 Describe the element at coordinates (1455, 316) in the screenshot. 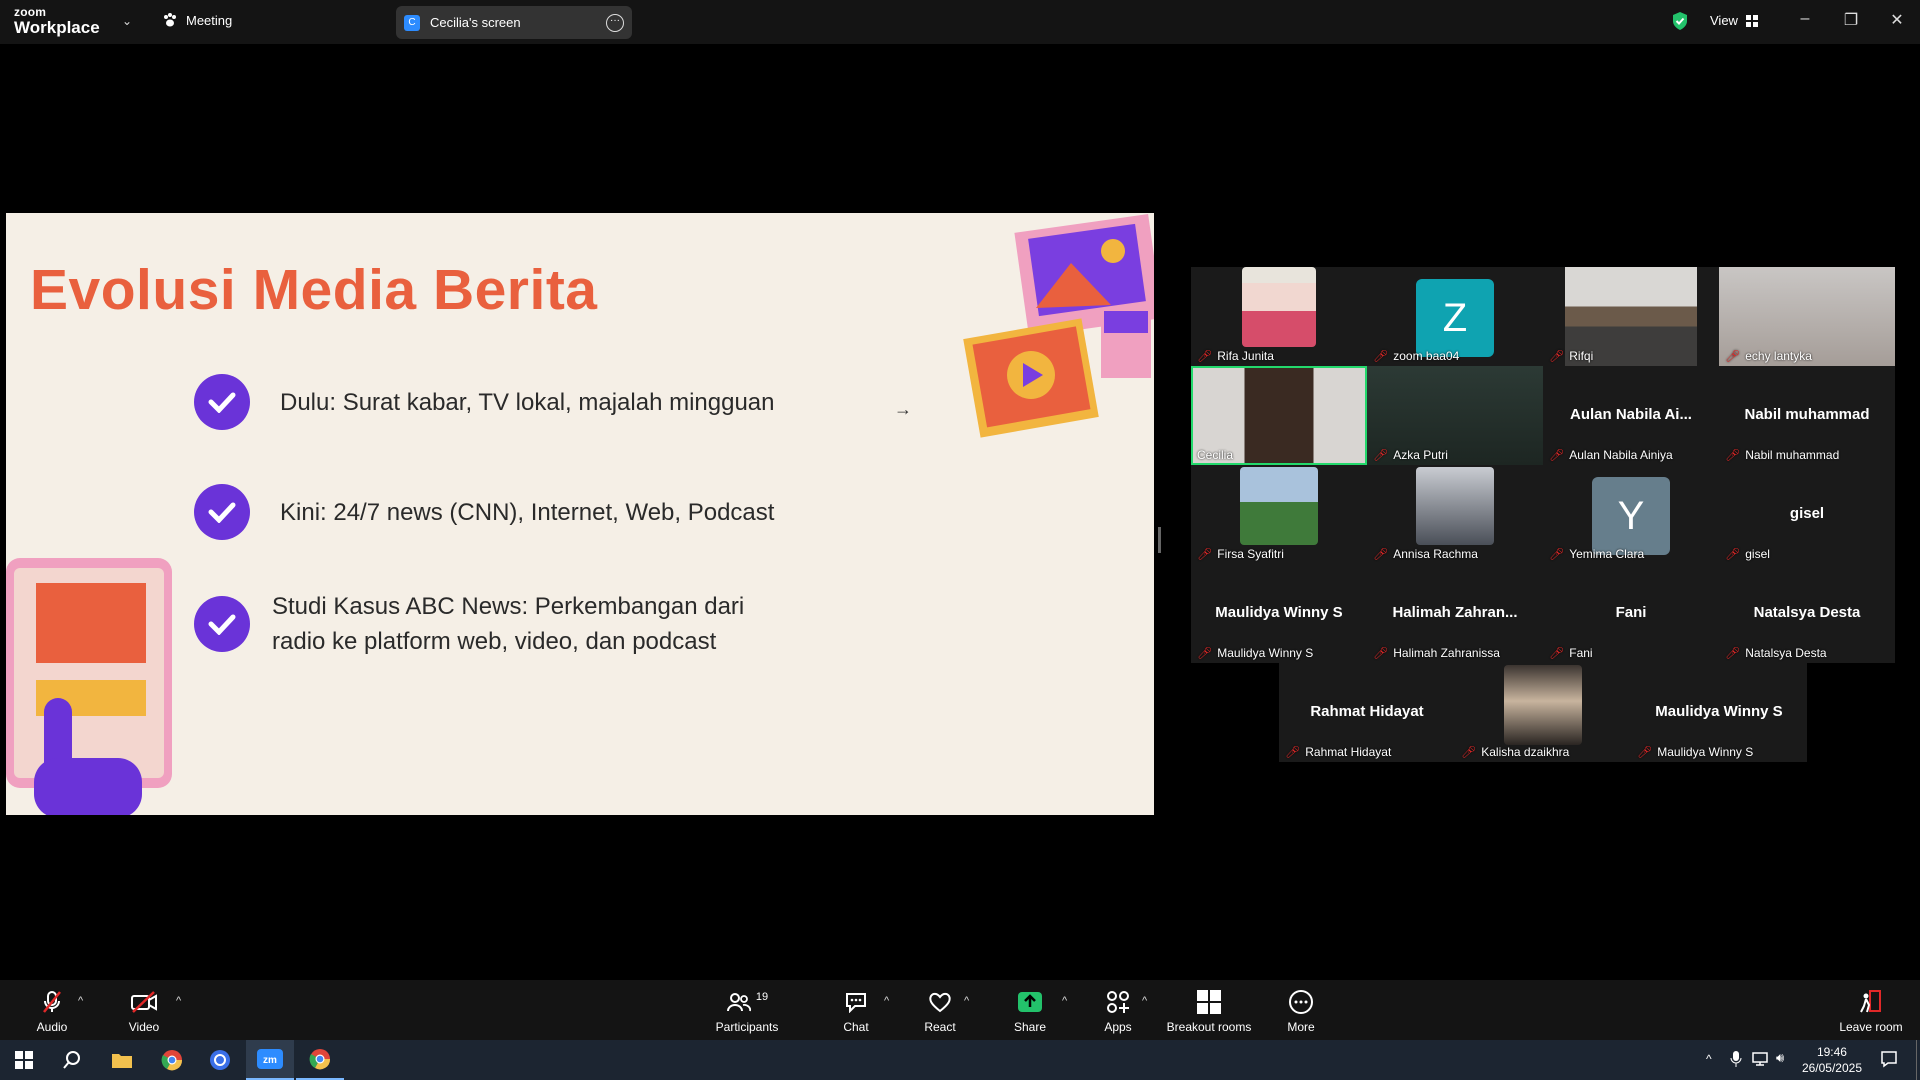

I see `participant-tile: Z 🎤︎ zoom baa04` at that location.